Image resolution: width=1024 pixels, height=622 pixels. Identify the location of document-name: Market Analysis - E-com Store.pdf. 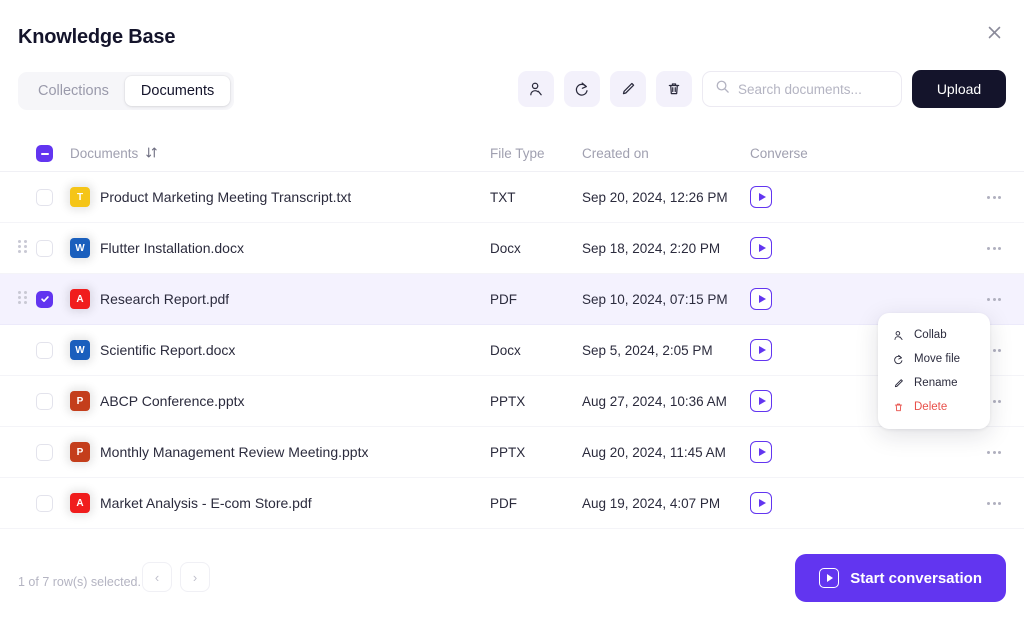
(206, 503).